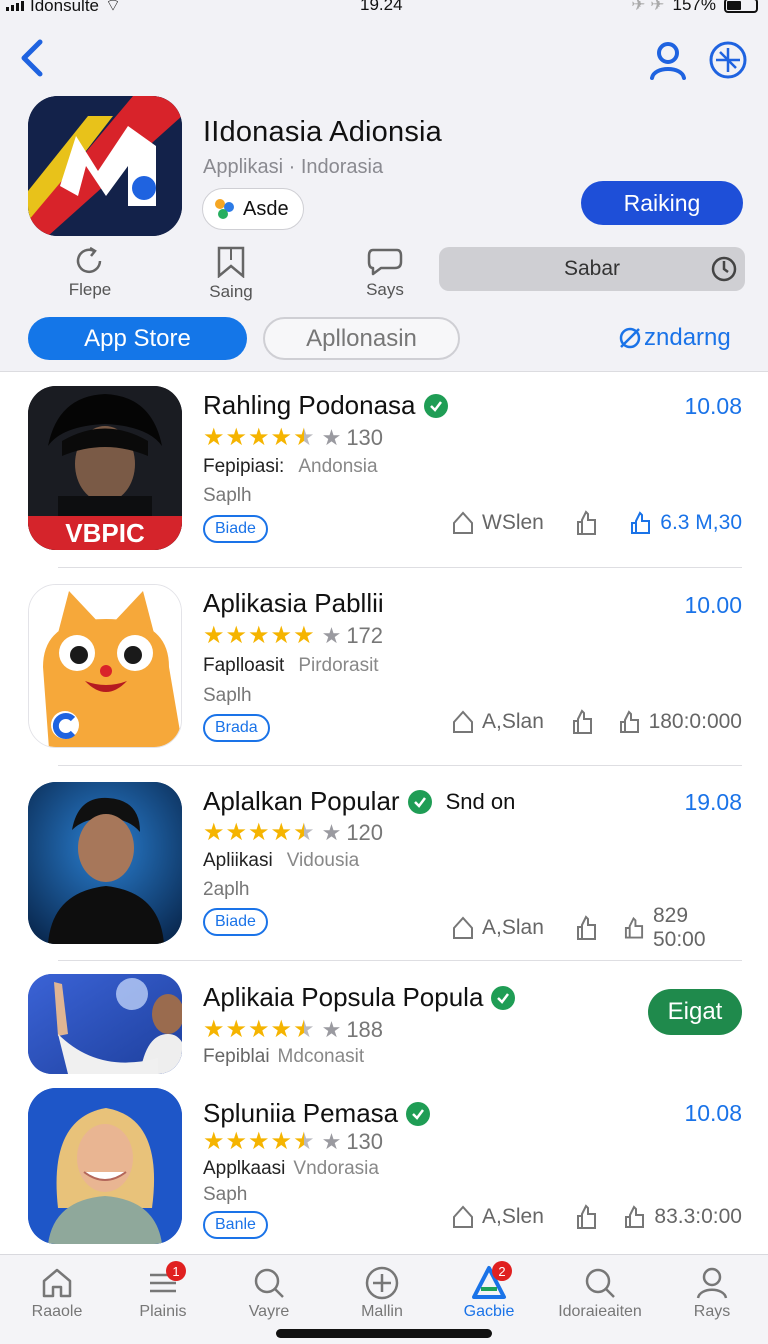 Image resolution: width=768 pixels, height=1344 pixels. What do you see at coordinates (291, 666) in the screenshot?
I see `app-category: Faplloasit Pirdorasit` at bounding box center [291, 666].